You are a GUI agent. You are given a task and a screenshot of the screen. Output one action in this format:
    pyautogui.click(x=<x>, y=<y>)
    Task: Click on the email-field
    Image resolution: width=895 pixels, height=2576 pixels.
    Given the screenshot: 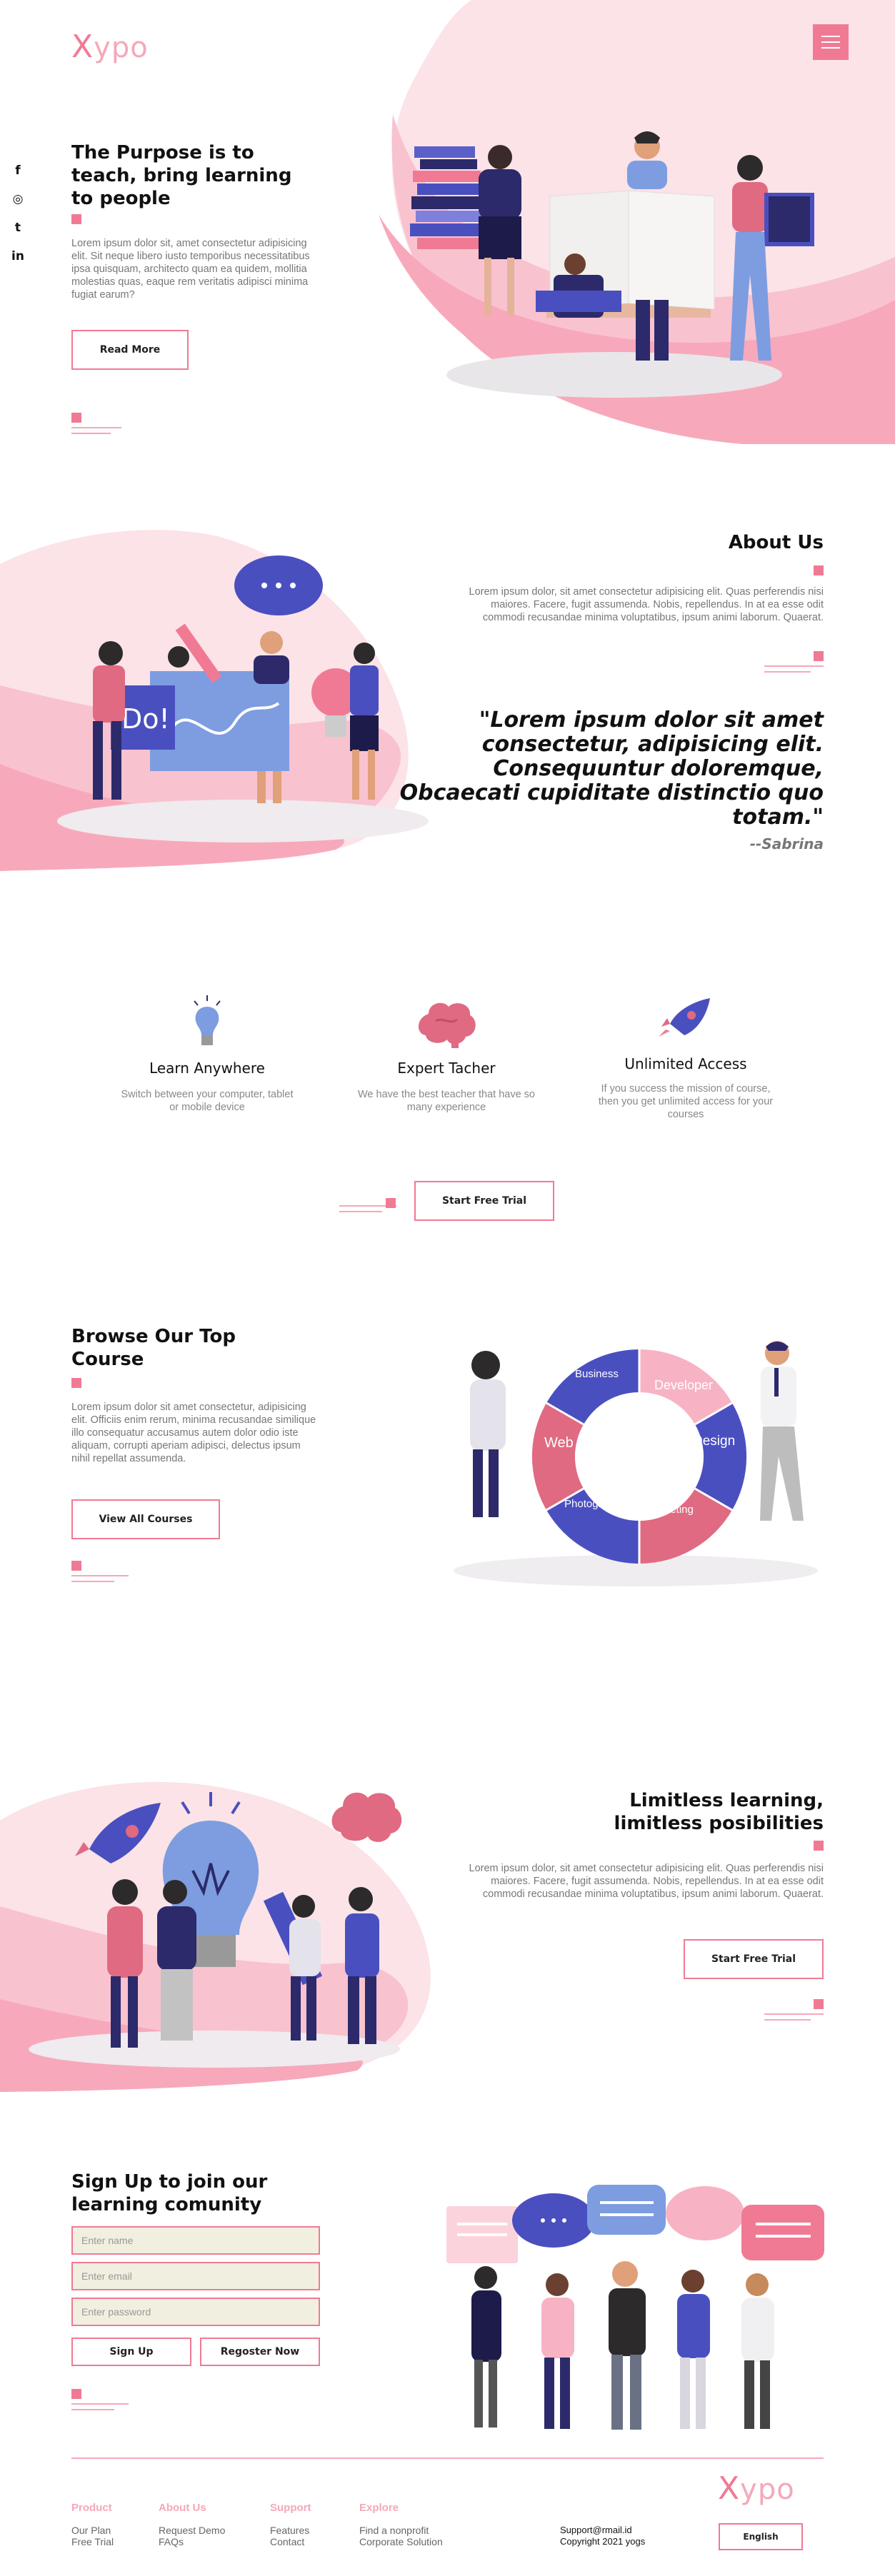 What is the action you would take?
    pyautogui.click(x=195, y=2276)
    